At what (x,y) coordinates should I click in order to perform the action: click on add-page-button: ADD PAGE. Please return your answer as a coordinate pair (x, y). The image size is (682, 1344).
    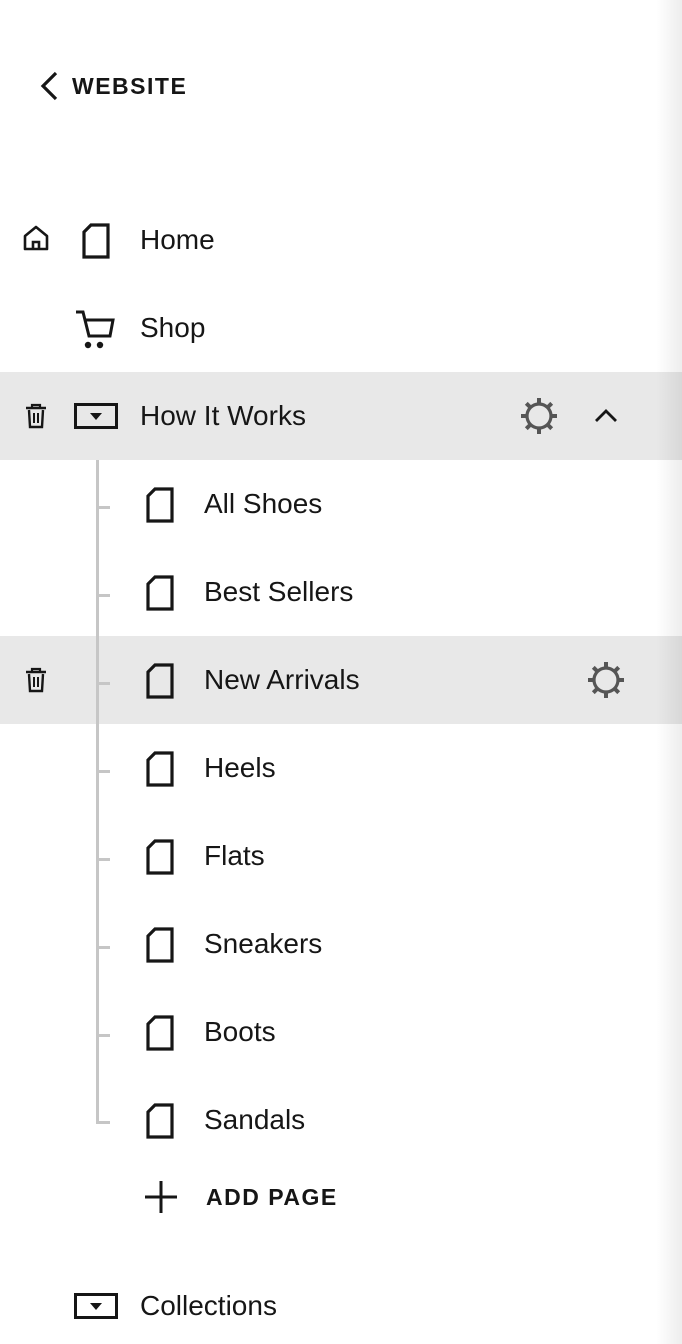
    Looking at the image, I should click on (241, 1197).